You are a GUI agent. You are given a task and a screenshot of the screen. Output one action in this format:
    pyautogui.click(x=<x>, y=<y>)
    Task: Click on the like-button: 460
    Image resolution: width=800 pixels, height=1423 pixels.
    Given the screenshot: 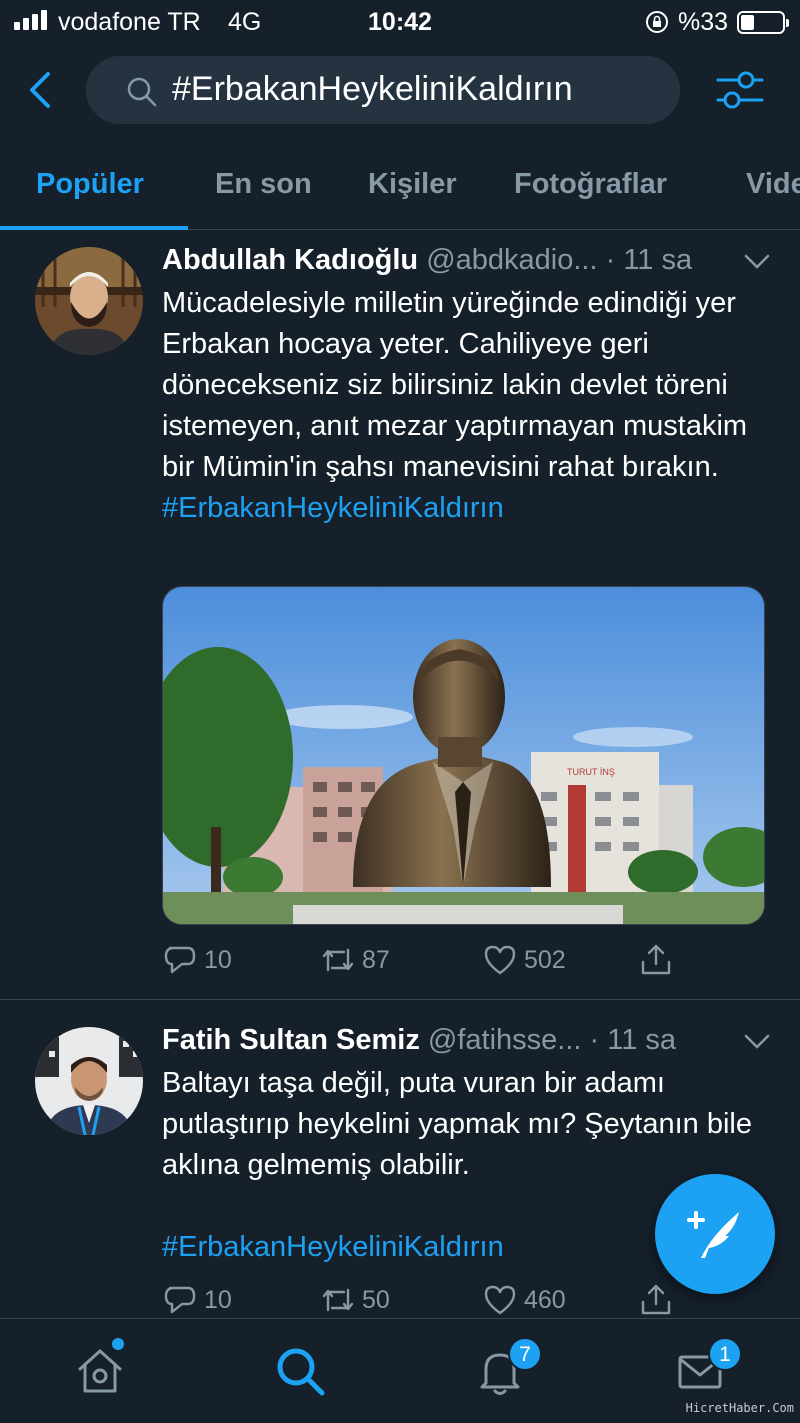 What is the action you would take?
    pyautogui.click(x=524, y=1300)
    